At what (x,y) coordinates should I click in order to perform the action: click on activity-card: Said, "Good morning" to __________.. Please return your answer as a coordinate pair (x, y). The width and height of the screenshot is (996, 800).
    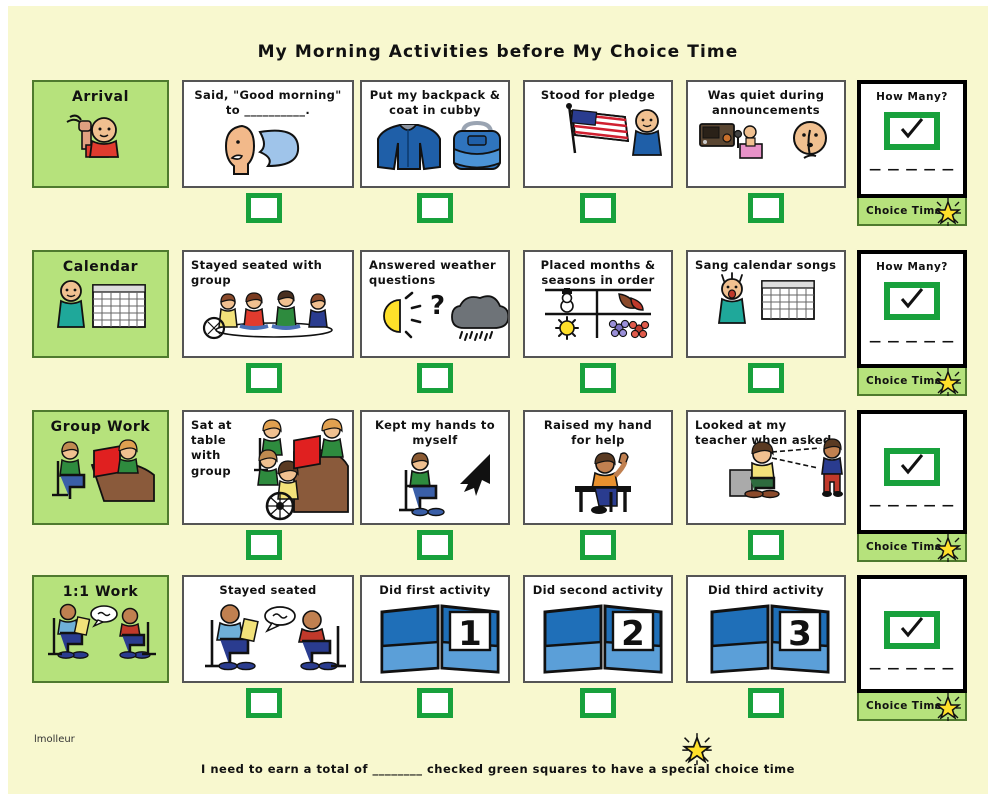
    Looking at the image, I should click on (268, 134).